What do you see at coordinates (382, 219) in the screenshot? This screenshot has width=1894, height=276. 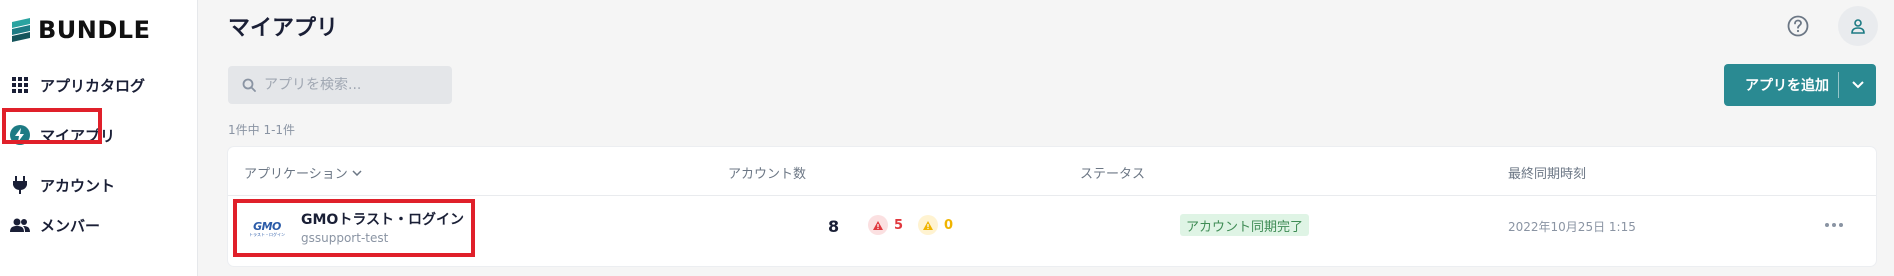 I see `app-name: GMOトラスト・ログイン` at bounding box center [382, 219].